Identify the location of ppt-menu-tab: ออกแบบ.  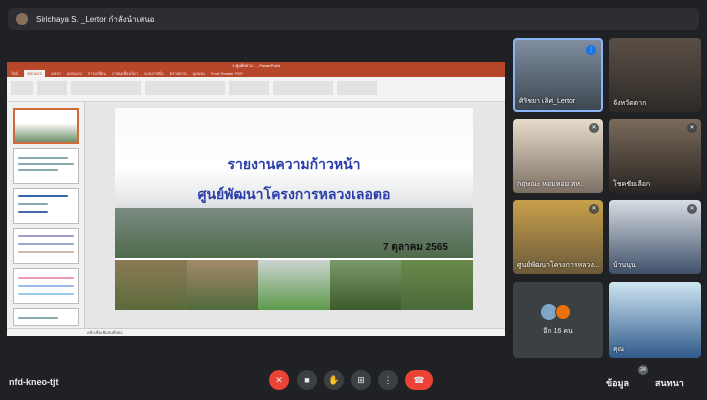
(74, 73).